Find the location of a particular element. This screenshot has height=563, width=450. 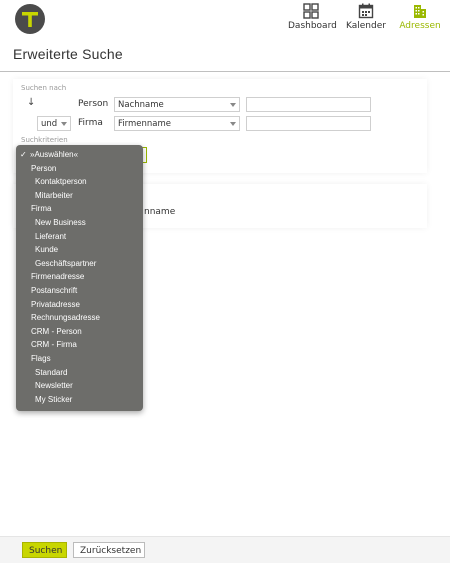

dropdown-option: Privatadresse is located at coordinates (79, 305).